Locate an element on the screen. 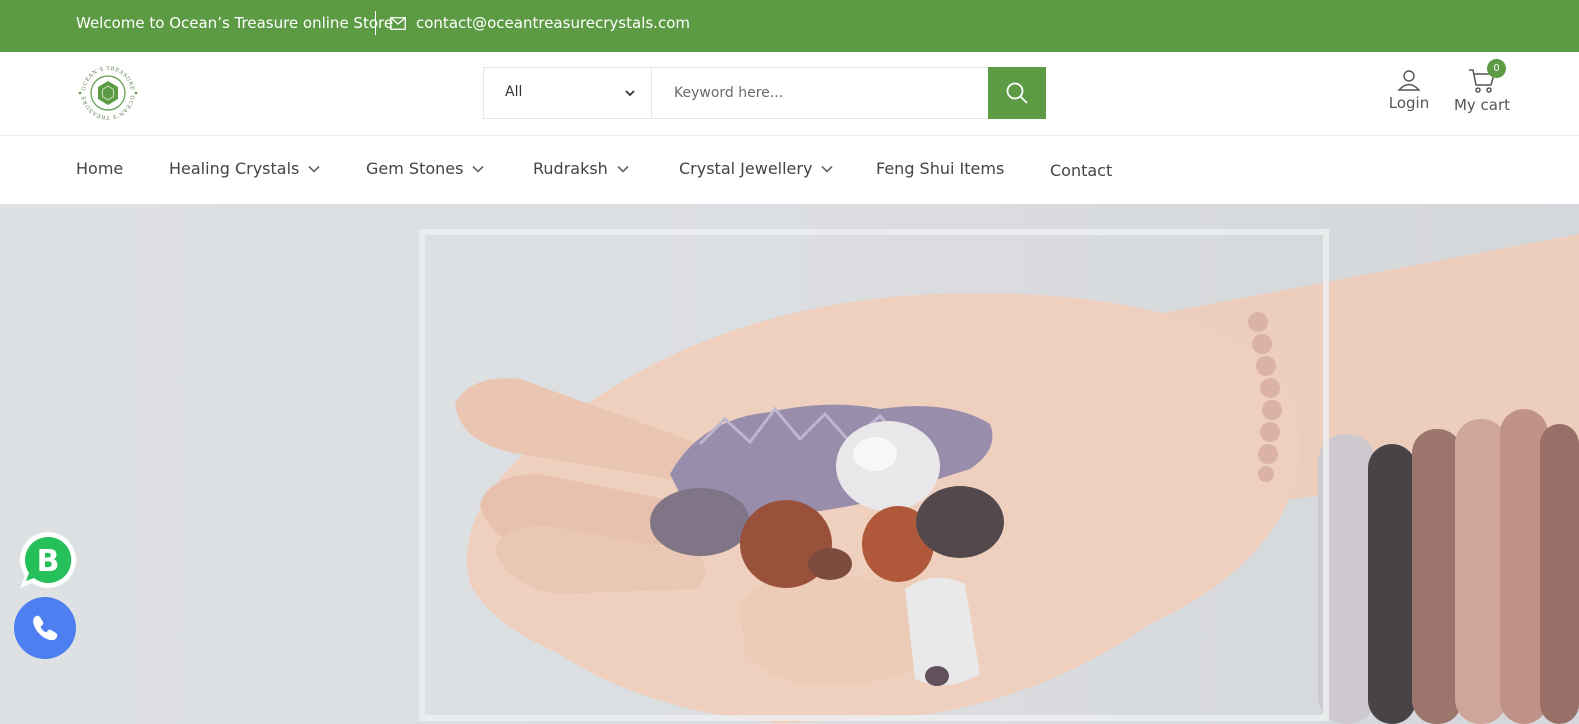  welcome-text: Welcome to Ocean’s Treasure online Store is located at coordinates (235, 23).